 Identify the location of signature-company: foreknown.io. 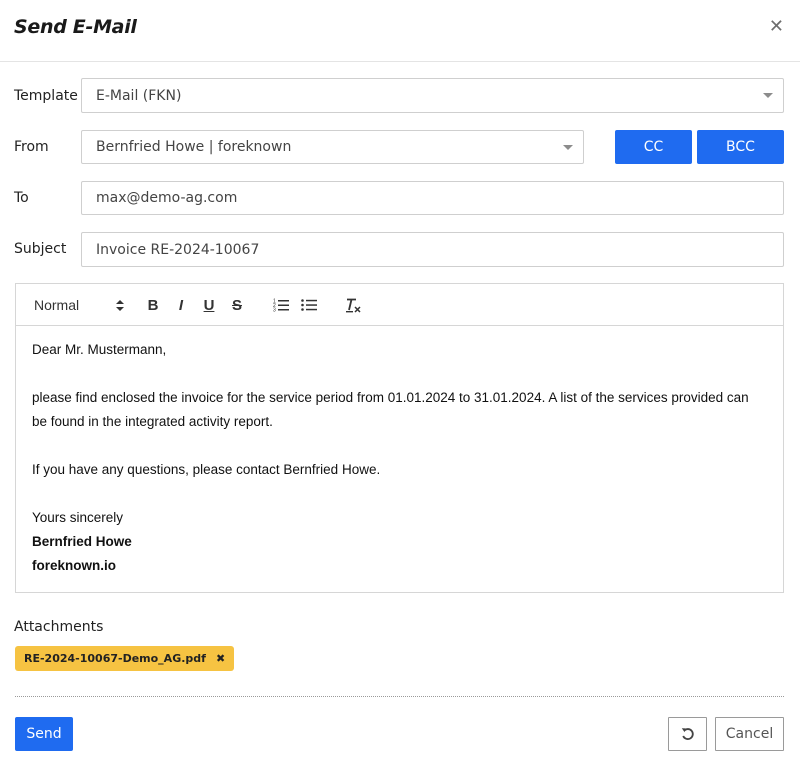
(74, 565).